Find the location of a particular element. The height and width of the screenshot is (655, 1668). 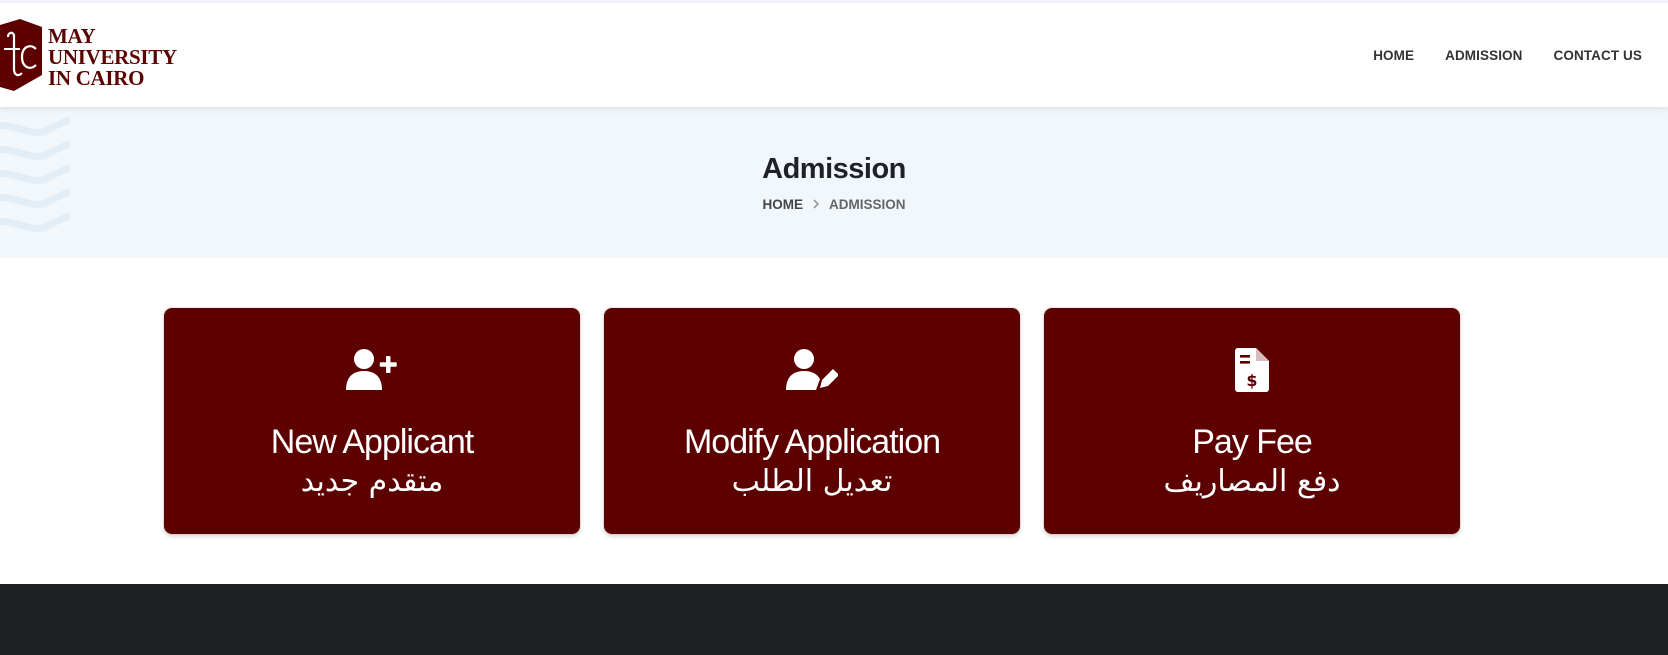

university-logo: MAY UNIVERSITY IN CAIRO is located at coordinates (88, 57).